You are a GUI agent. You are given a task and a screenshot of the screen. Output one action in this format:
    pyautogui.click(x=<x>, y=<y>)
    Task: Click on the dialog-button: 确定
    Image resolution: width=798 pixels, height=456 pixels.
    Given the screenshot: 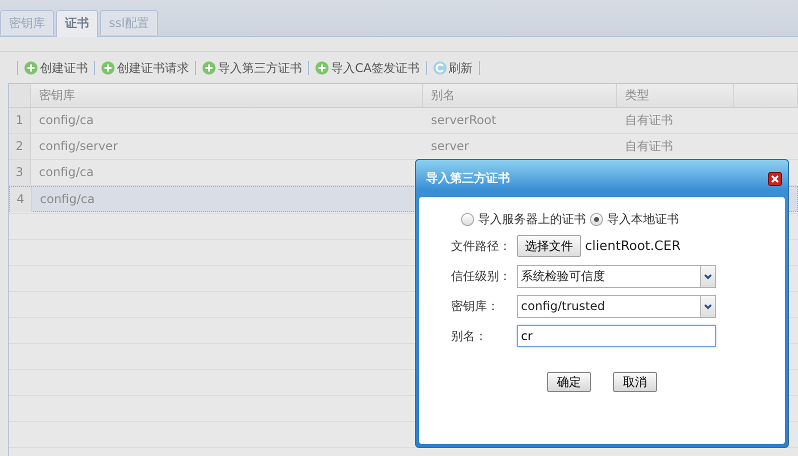 What is the action you would take?
    pyautogui.click(x=569, y=382)
    